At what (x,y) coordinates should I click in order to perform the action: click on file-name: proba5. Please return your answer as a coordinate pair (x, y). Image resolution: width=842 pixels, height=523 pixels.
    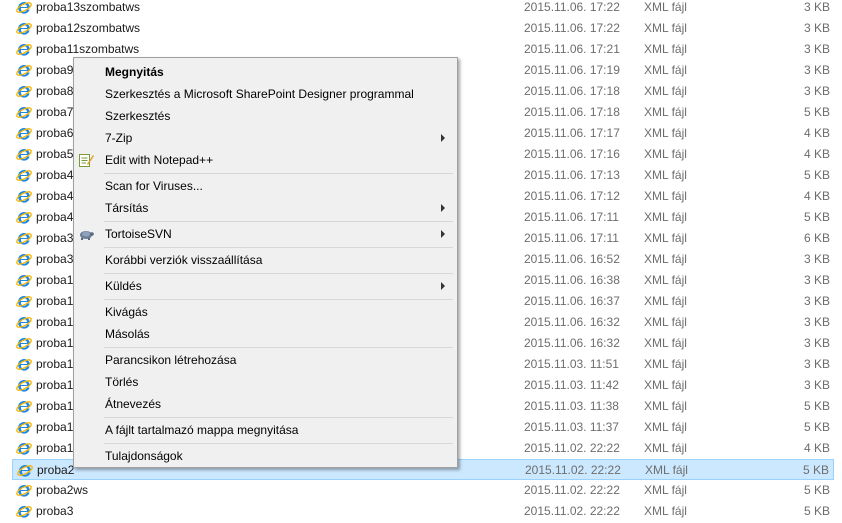
    Looking at the image, I should click on (55, 154).